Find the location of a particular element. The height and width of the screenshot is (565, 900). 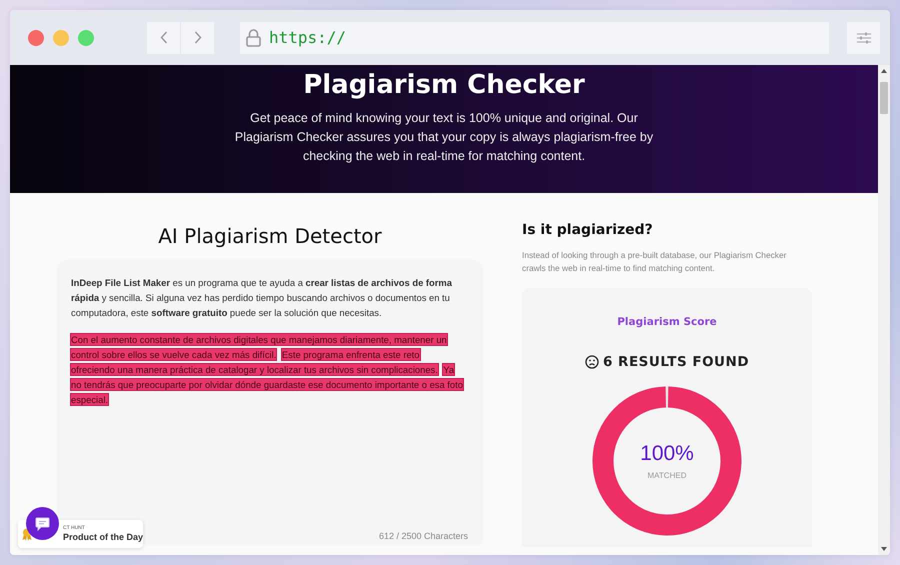

section-description: Instead of looking through a pre-built database, our Plagiarism Checker crawls the web in real-time to find matching content. is located at coordinates (655, 261).